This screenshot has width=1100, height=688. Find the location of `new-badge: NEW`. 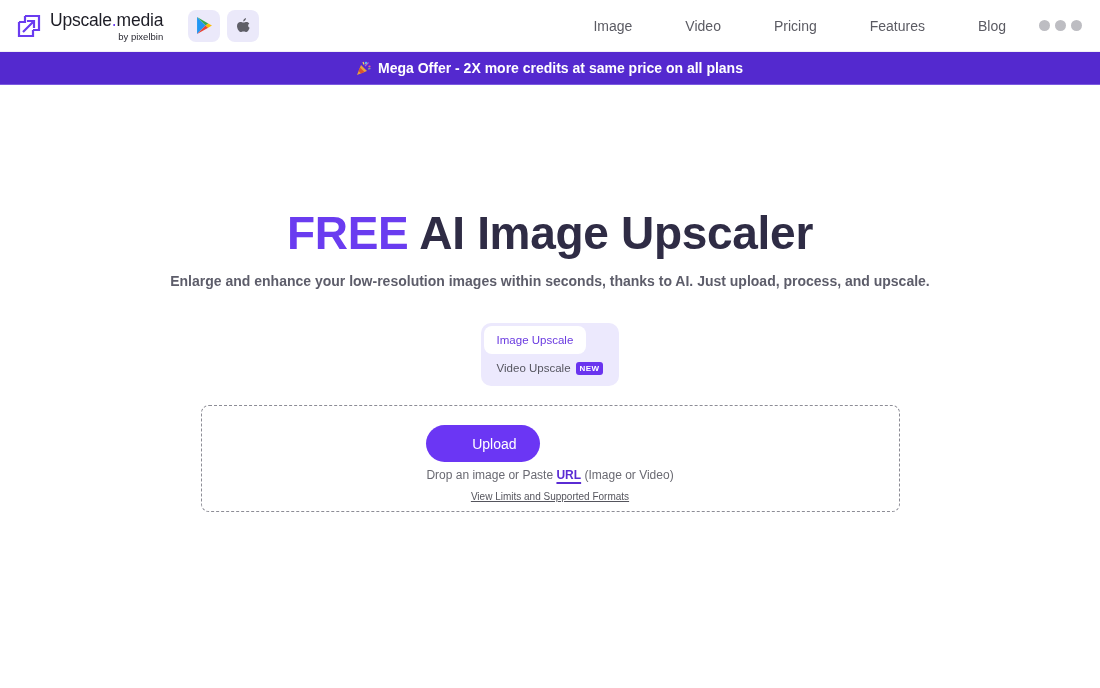

new-badge: NEW is located at coordinates (589, 368).